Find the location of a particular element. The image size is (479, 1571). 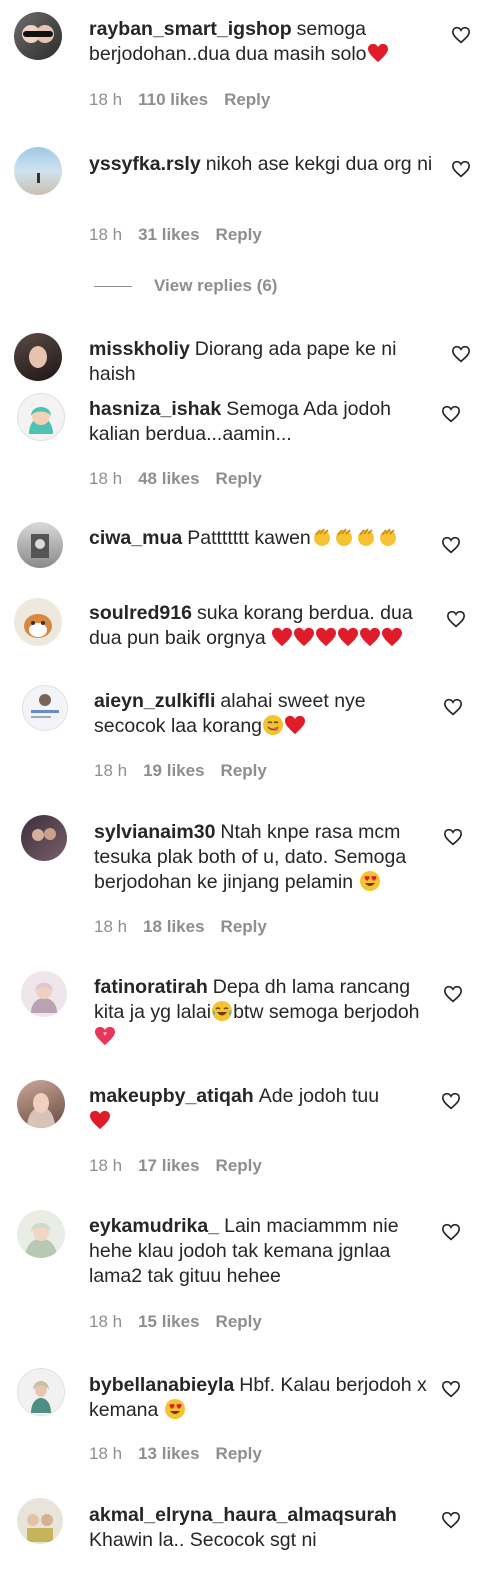

comment-meta: 18 h 19 likes Reply is located at coordinates (188, 771).